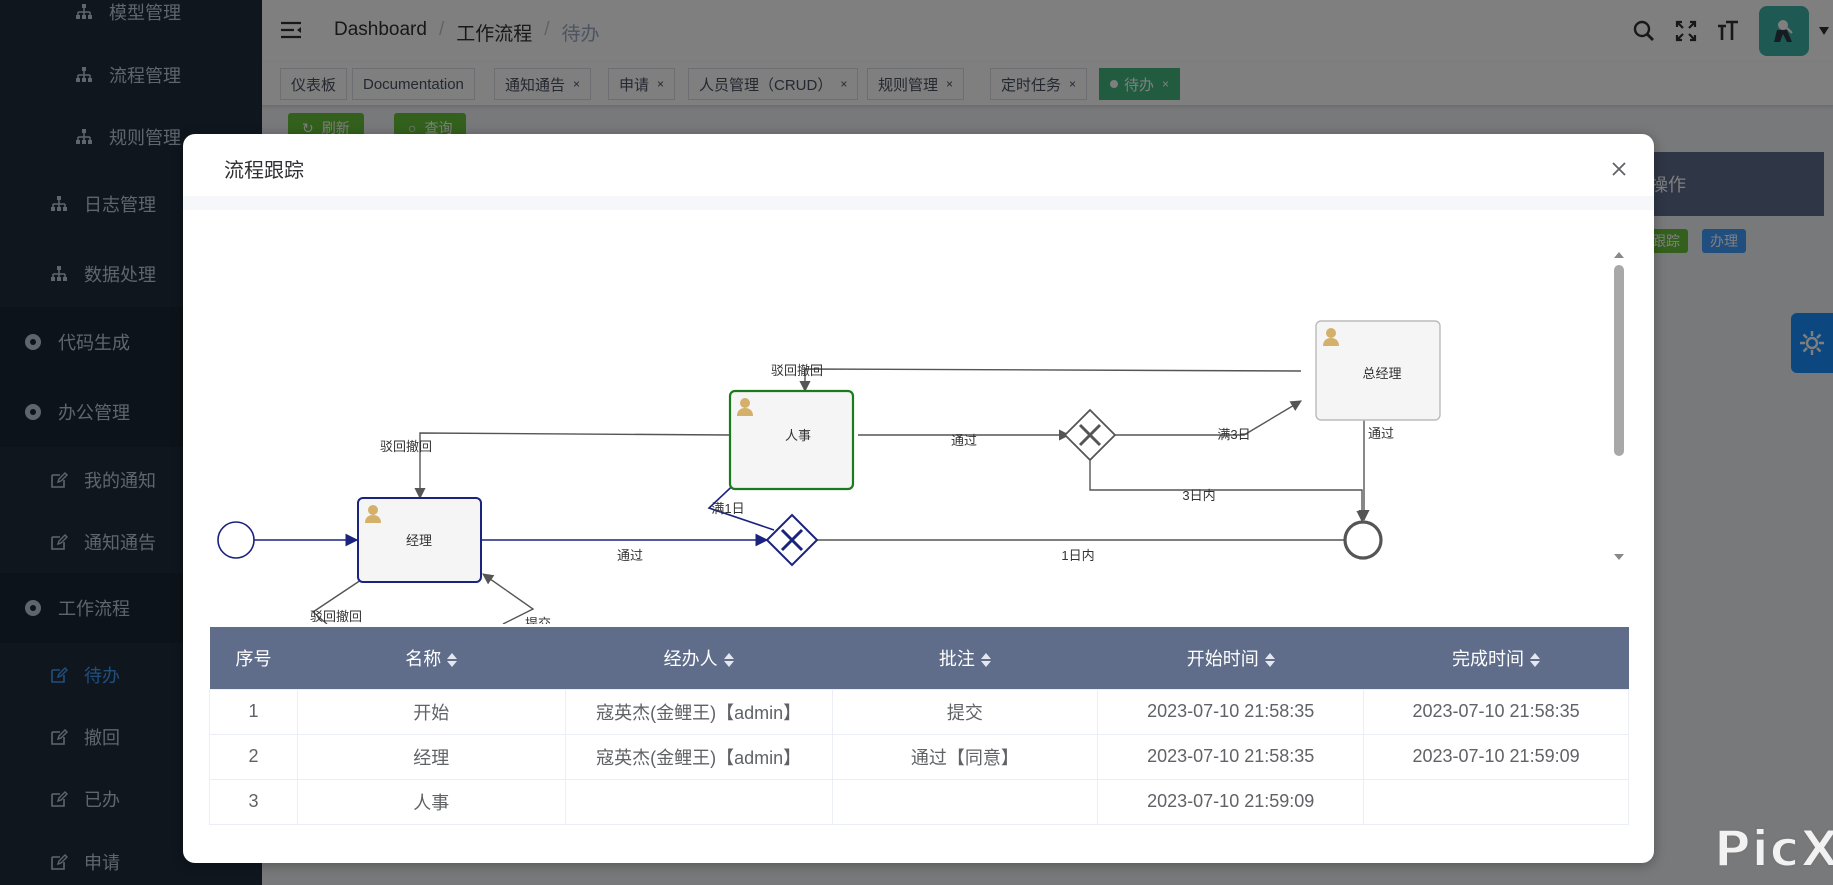  Describe the element at coordinates (1488, 658) in the screenshot. I see `col-label: 完成时间` at that location.